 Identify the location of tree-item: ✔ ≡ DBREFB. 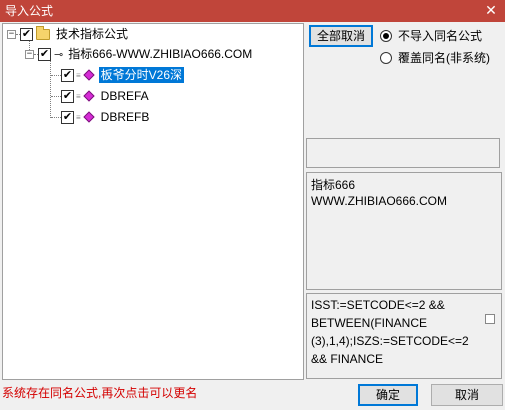
(106, 117).